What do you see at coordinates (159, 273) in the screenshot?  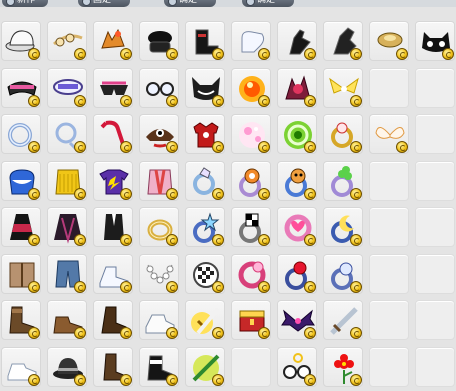 I see `inventory-slot-pearl-necklace` at bounding box center [159, 273].